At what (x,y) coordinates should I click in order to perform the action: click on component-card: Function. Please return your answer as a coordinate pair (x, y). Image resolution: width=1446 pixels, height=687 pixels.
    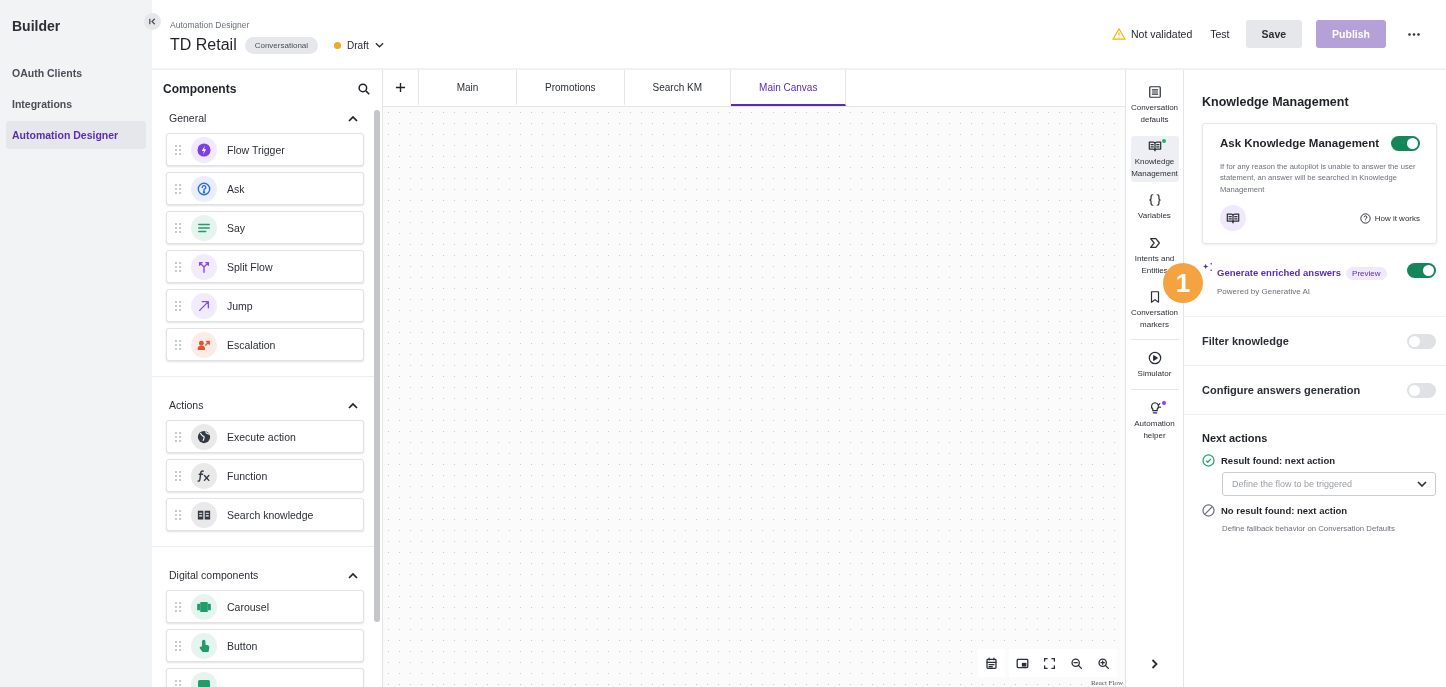
    Looking at the image, I should click on (265, 475).